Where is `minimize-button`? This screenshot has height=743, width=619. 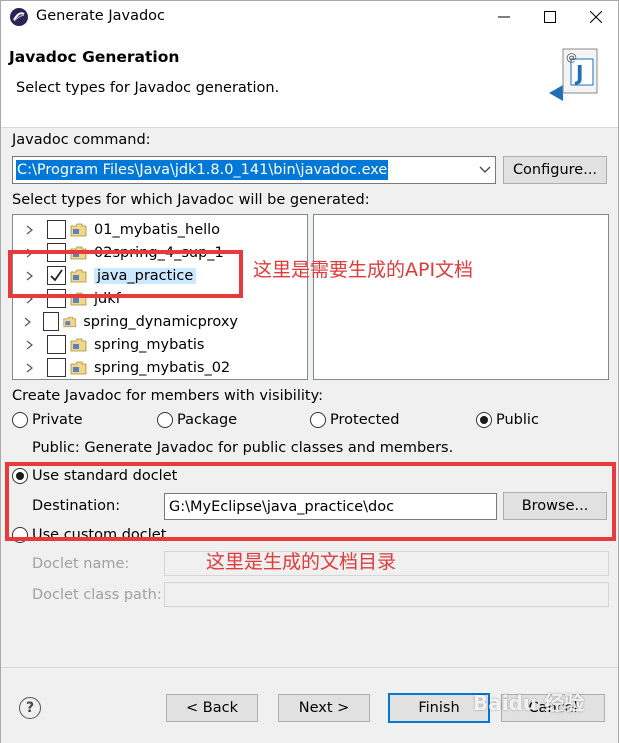 minimize-button is located at coordinates (504, 17).